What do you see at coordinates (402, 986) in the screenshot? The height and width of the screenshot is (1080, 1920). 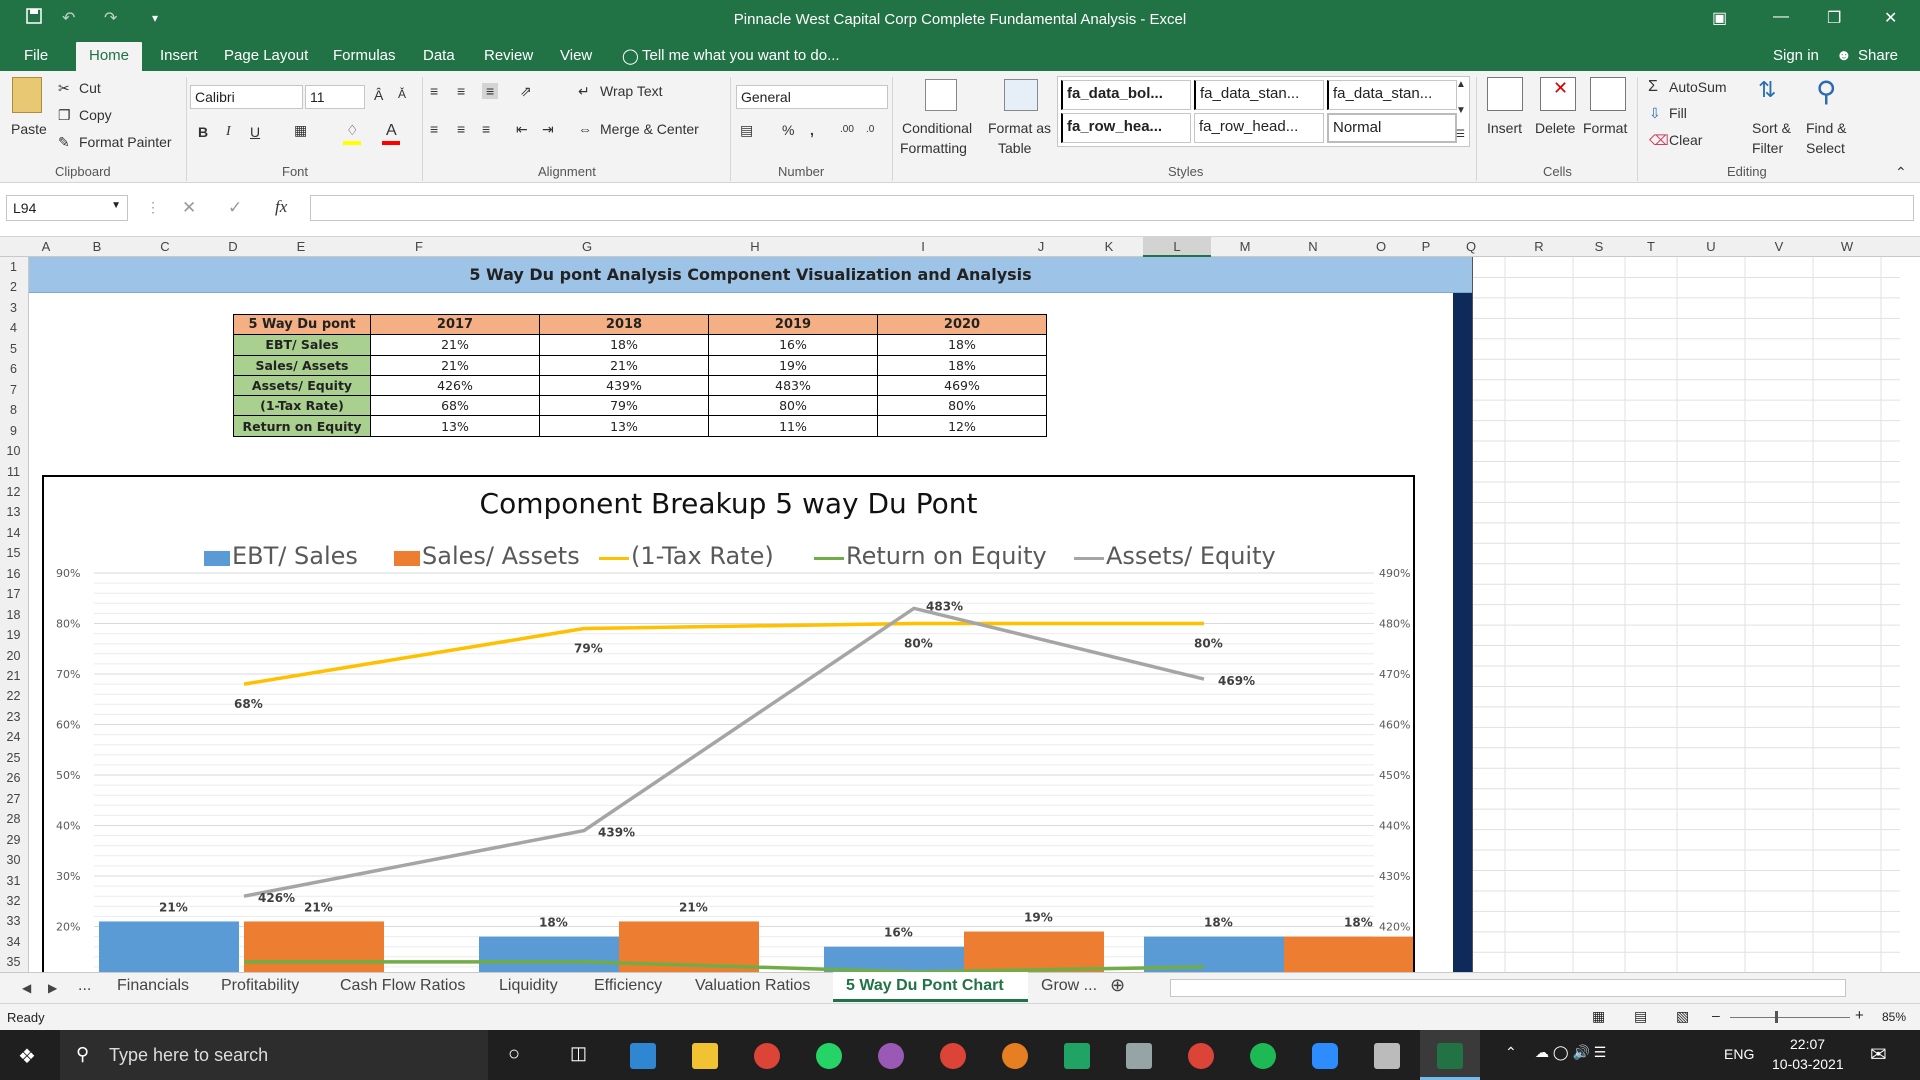 I see `sheet-tab-cash-flow-ratios: Cash Flow Ratios` at bounding box center [402, 986].